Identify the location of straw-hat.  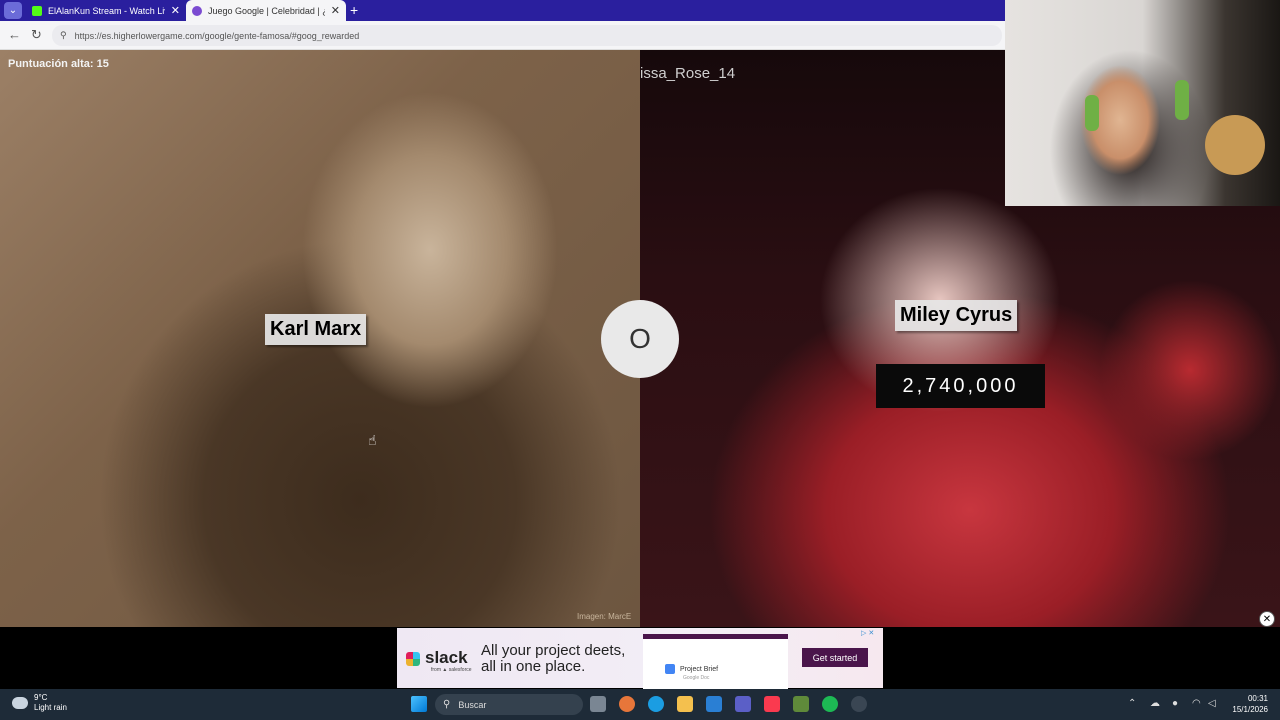
(1235, 145).